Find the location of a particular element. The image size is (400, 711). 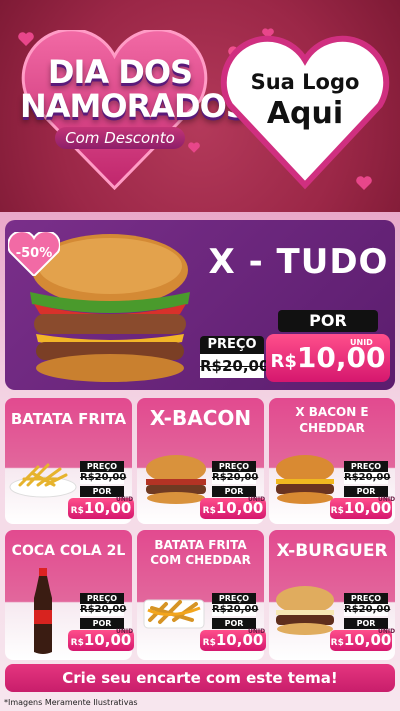

title-line-1: DIA DOS is located at coordinates (120, 72).